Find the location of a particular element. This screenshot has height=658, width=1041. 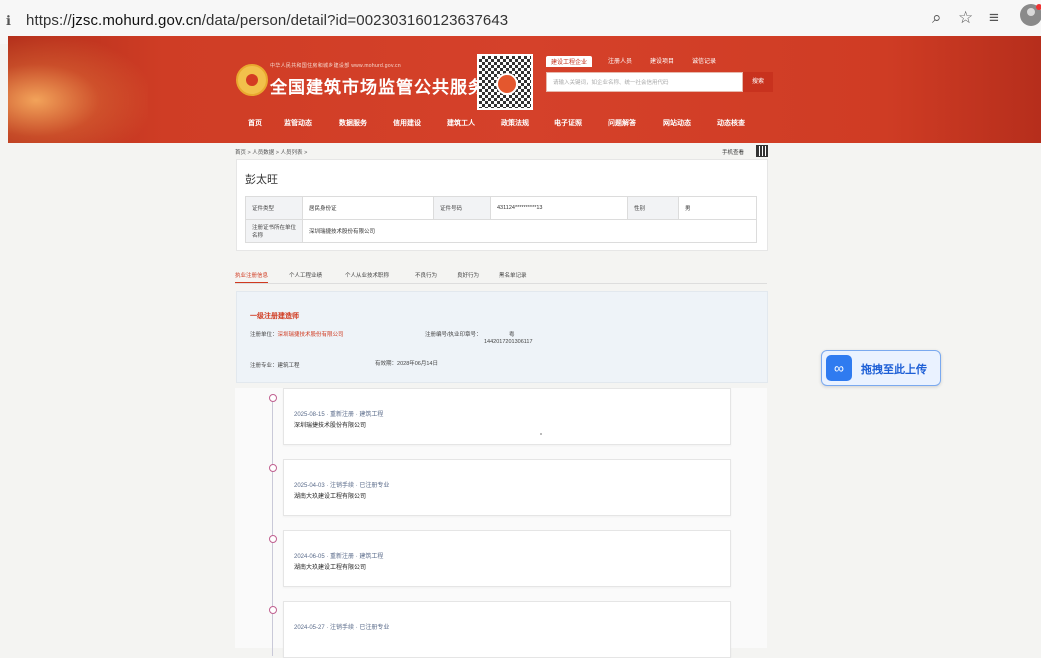

timeline-item: 2024-06-05 · 重新注册 · 建筑工程 湖南大玖建设工程有限公司 is located at coordinates (507, 558).